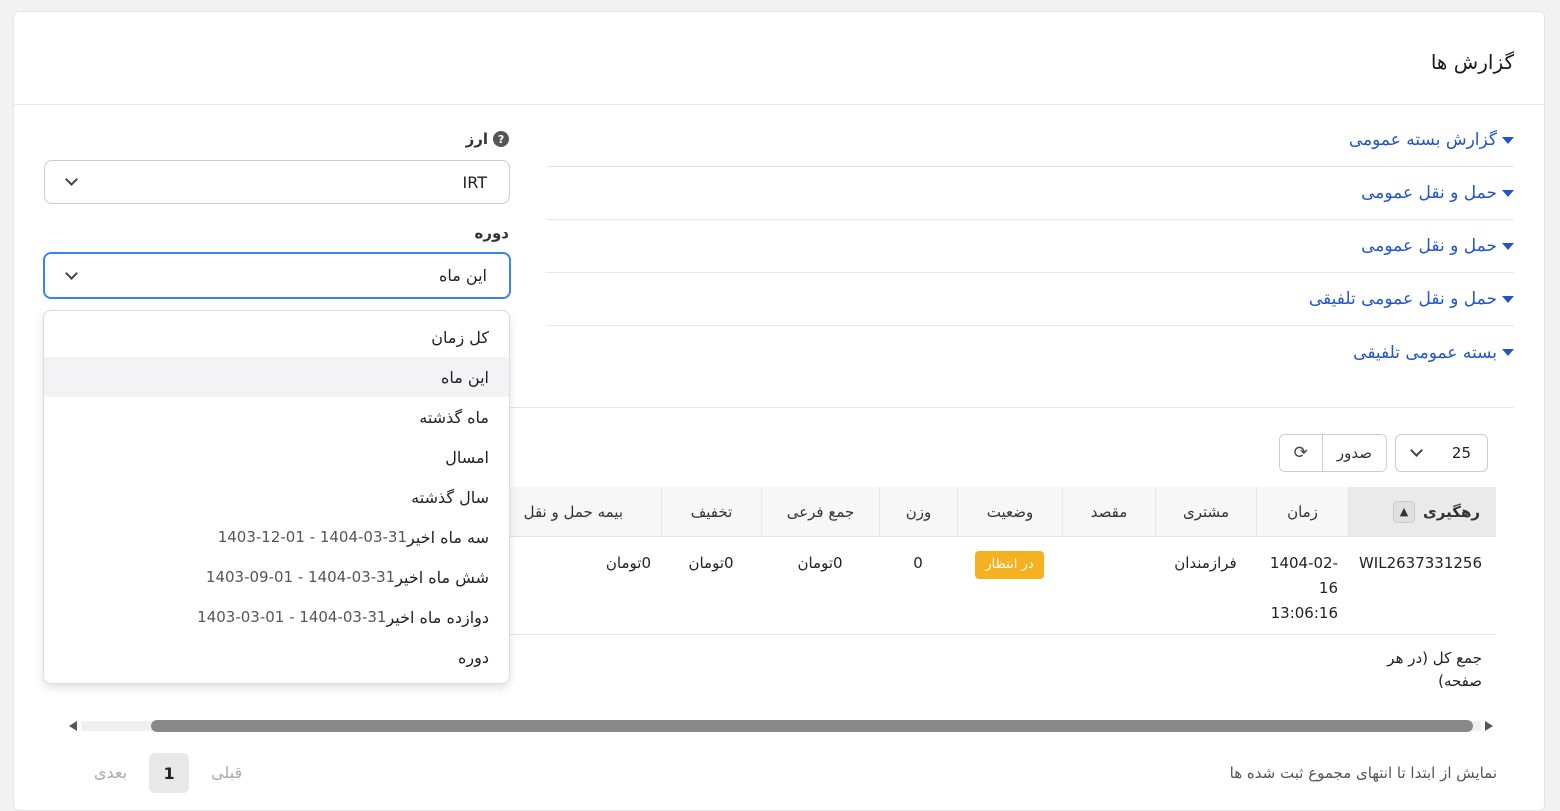 The height and width of the screenshot is (811, 1560). What do you see at coordinates (1422, 585) in the screenshot?
I see `cell-tracking: WIL2637331256` at bounding box center [1422, 585].